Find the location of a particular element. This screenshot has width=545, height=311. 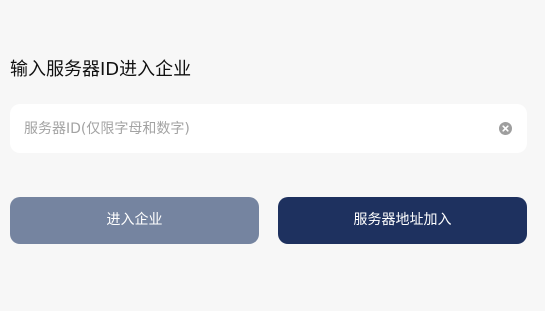

join-by-server-address-button: 服务器地址加入 is located at coordinates (402, 220).